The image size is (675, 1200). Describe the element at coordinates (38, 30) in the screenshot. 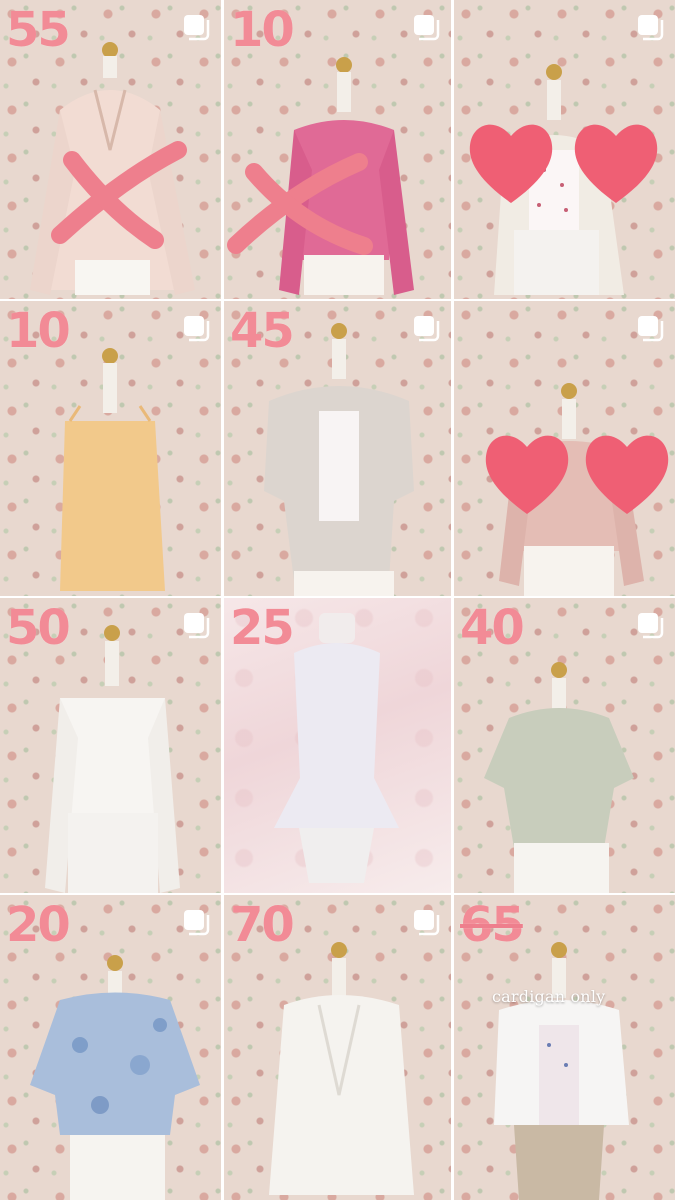

I see `price-label: 55` at that location.